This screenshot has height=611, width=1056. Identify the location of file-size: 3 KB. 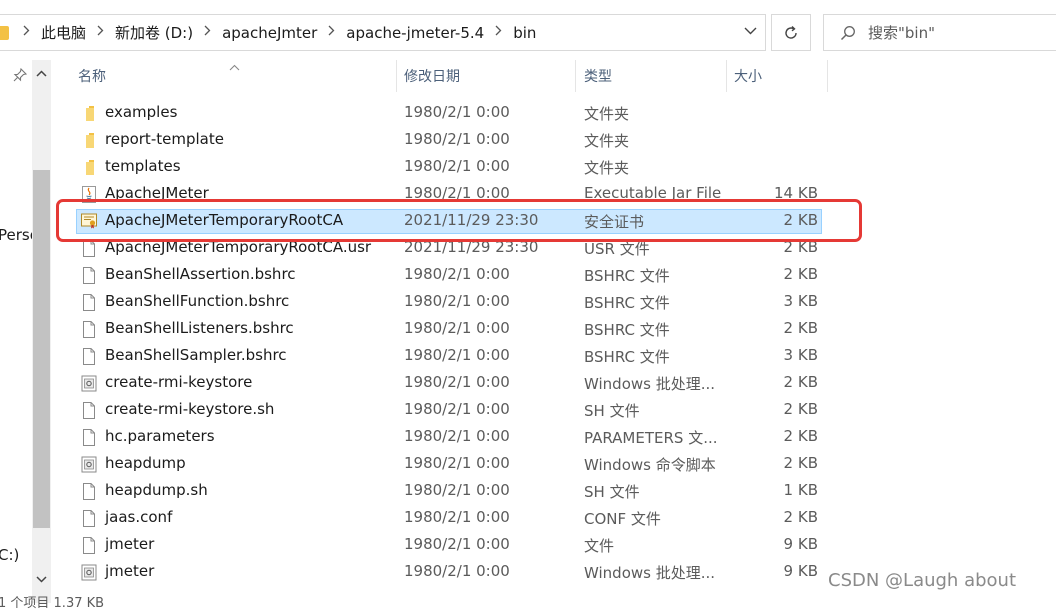
(800, 355).